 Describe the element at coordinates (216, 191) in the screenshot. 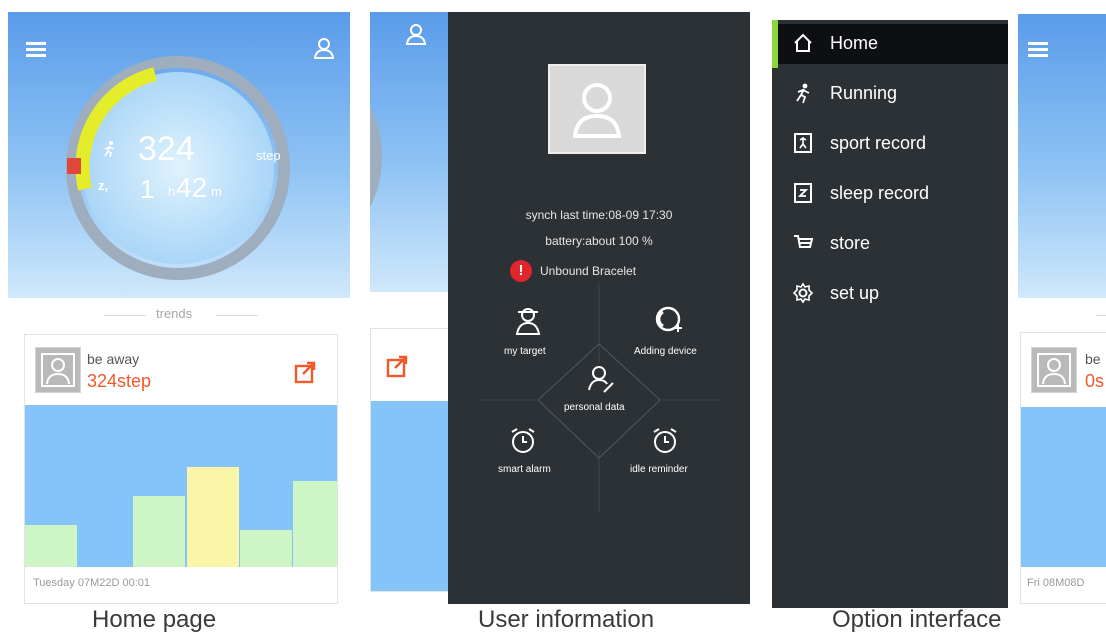

I see `sleep-minutes-unit: m` at that location.